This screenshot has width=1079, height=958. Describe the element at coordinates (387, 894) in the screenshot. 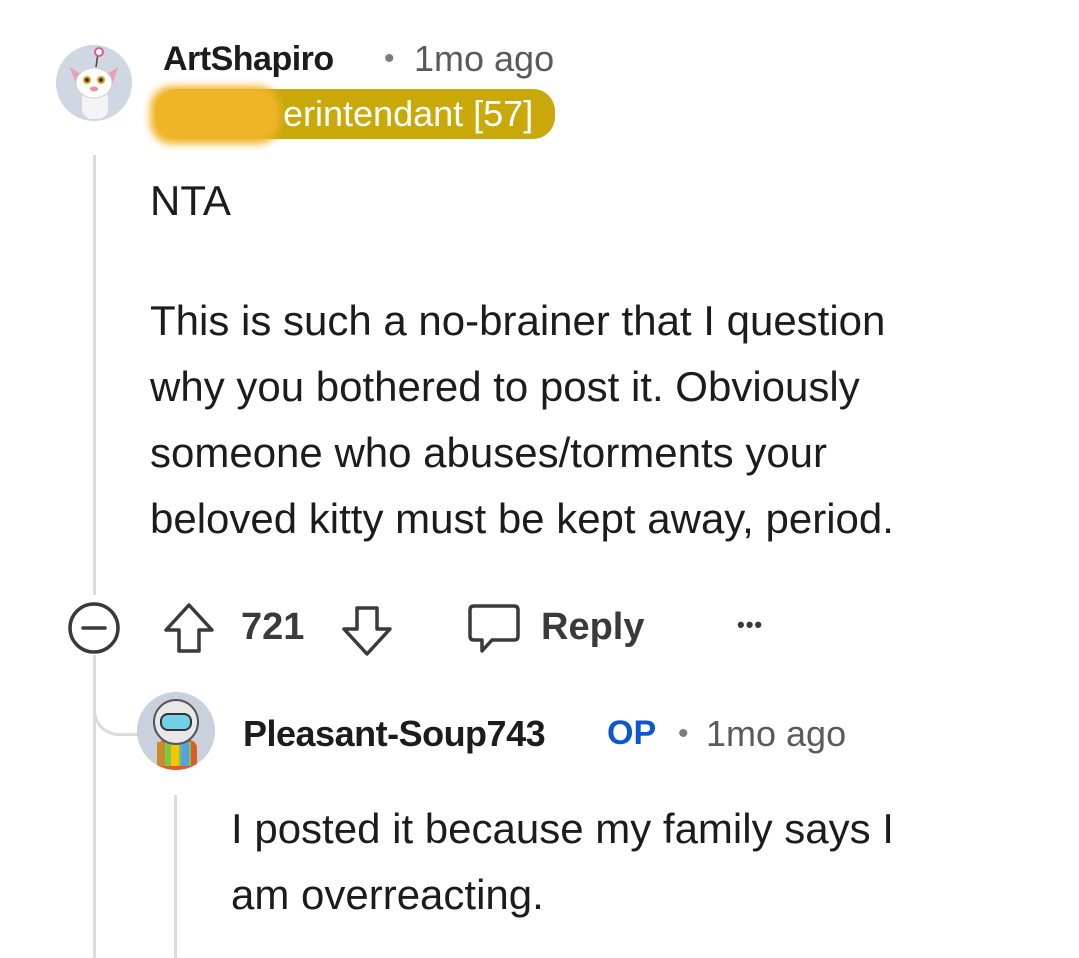

I see `reply-body-line: am overreacting.` at that location.